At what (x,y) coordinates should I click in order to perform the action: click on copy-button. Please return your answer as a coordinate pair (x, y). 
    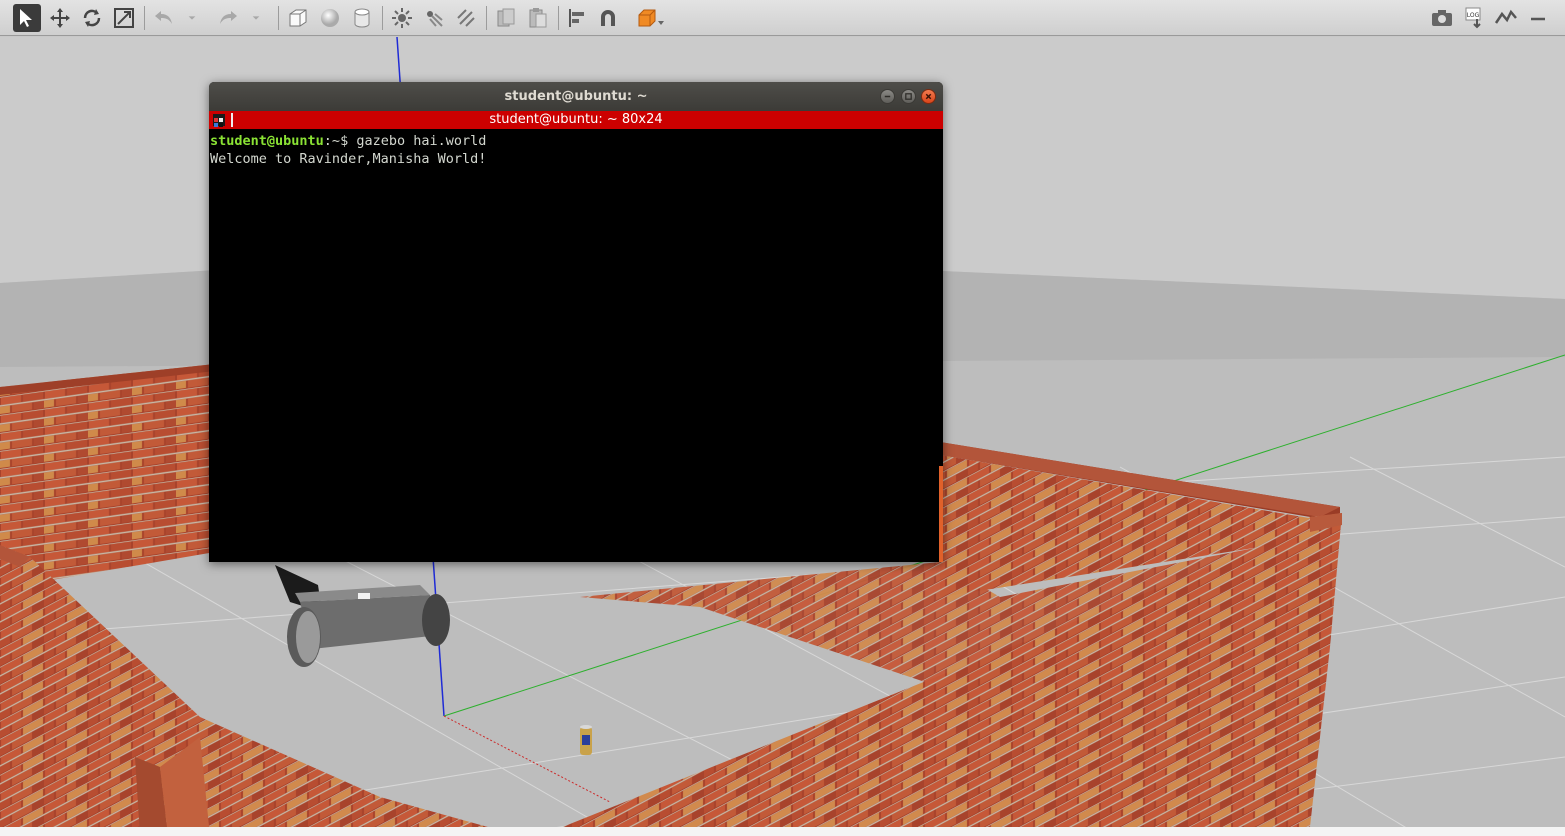
    Looking at the image, I should click on (506, 18).